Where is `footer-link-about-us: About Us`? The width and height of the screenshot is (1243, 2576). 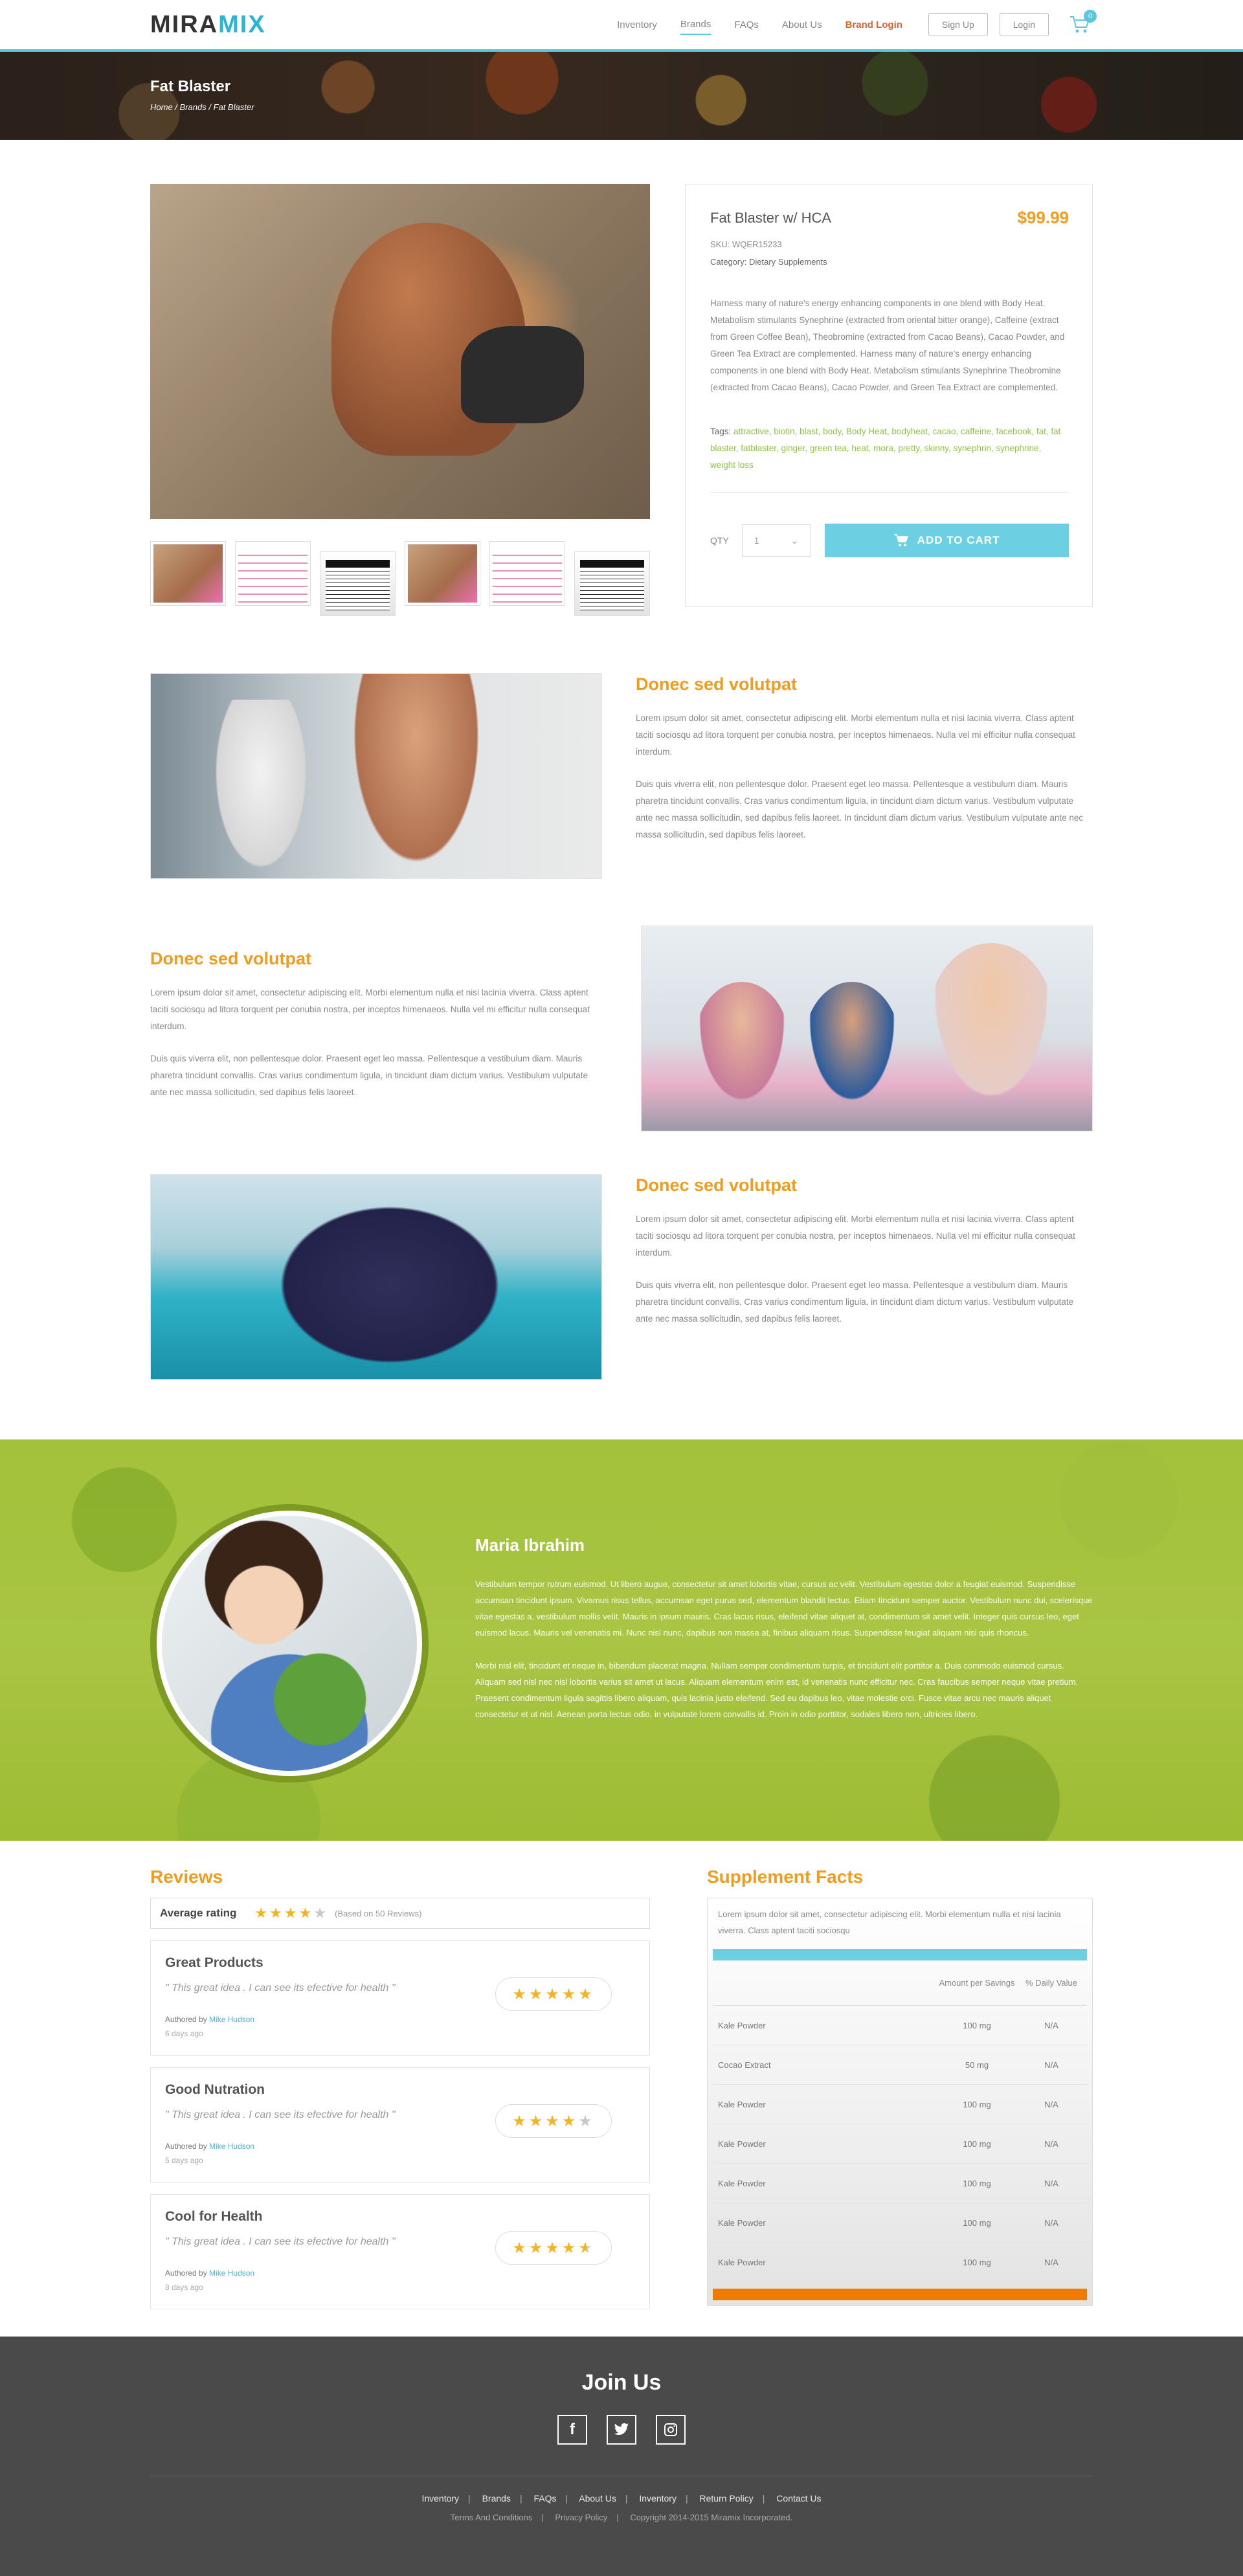 footer-link-about-us: About Us is located at coordinates (597, 2498).